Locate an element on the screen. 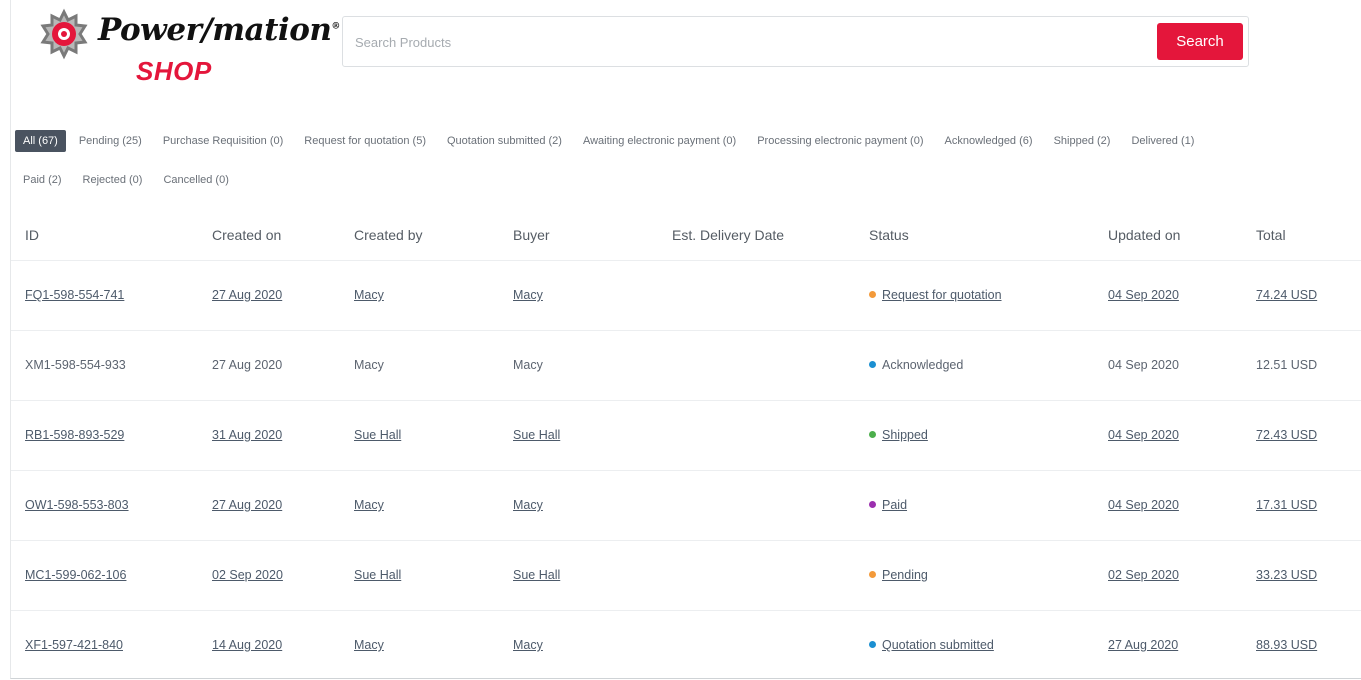 Image resolution: width=1361 pixels, height=680 pixels. status-text: Quotation submitted is located at coordinates (938, 645).